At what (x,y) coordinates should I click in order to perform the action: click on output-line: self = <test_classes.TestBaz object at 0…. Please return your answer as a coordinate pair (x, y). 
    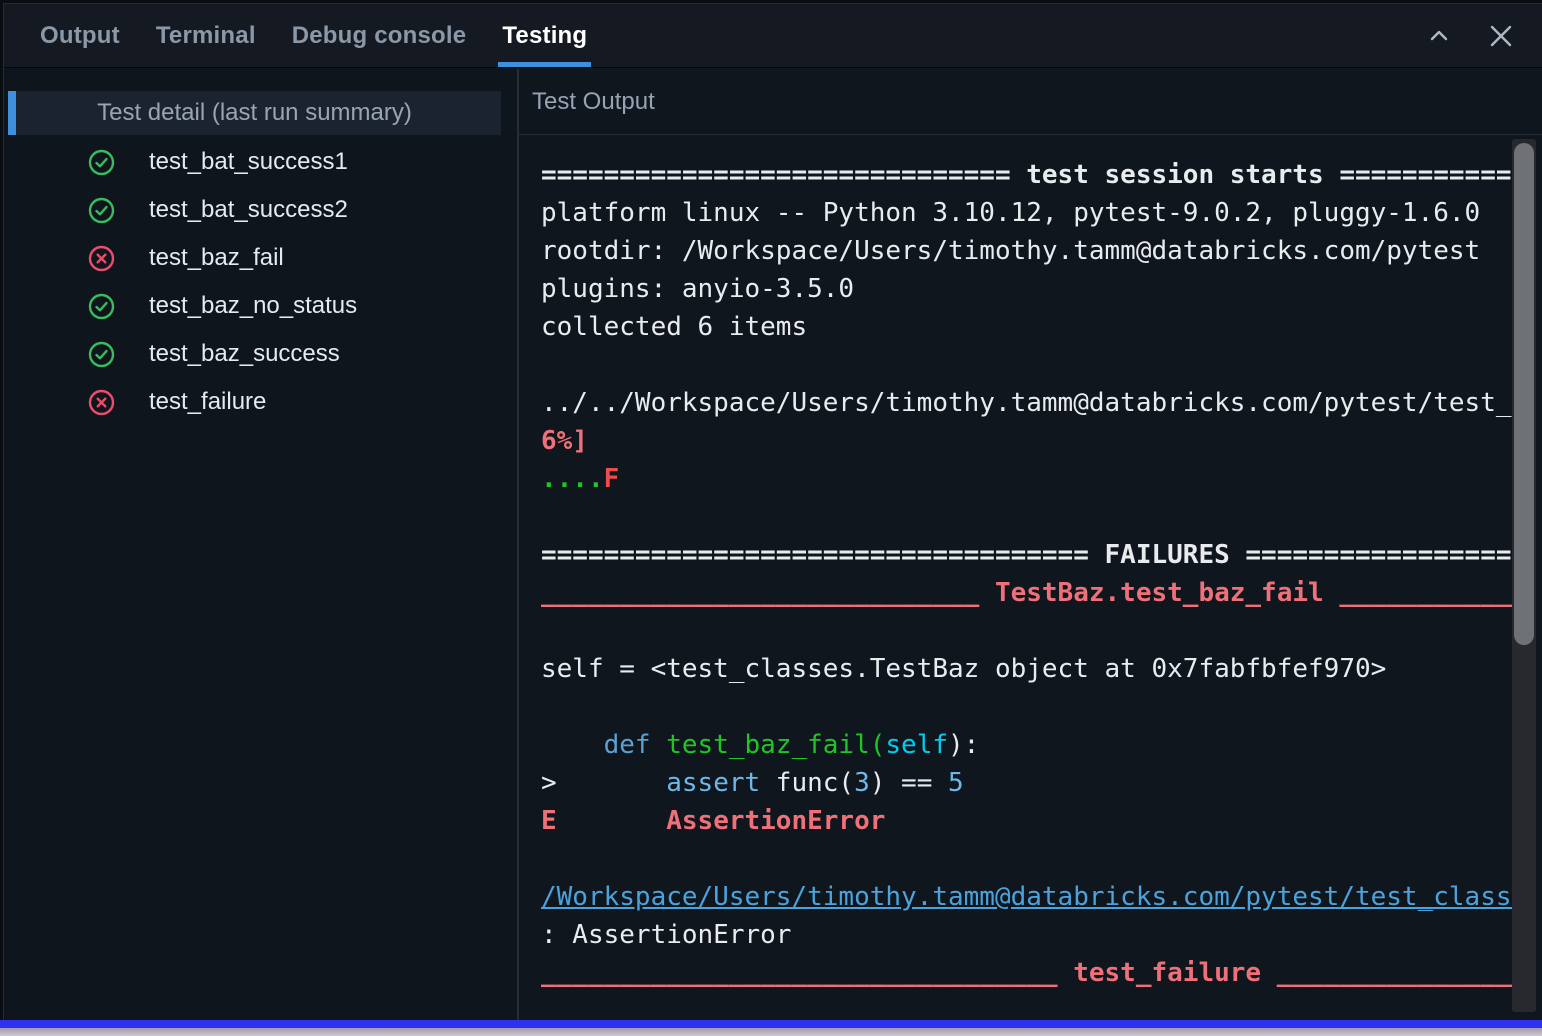
    Looking at the image, I should click on (1026, 669).